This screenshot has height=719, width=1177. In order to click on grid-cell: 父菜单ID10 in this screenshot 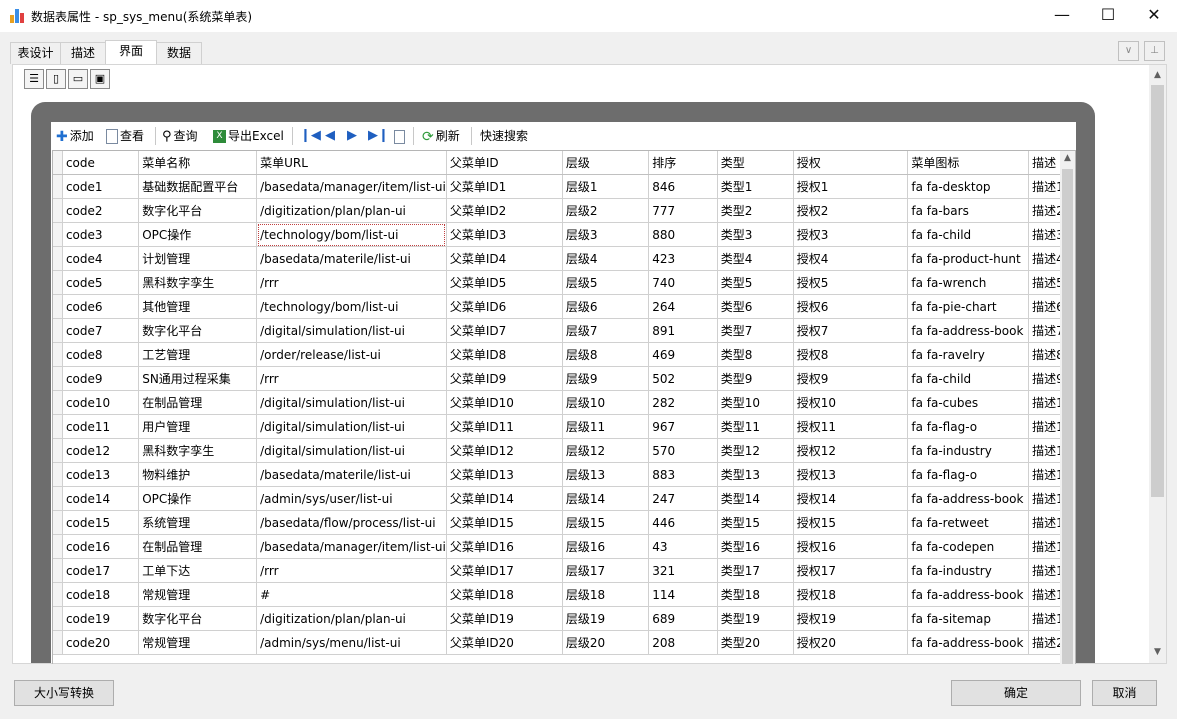, I will do `click(504, 402)`.